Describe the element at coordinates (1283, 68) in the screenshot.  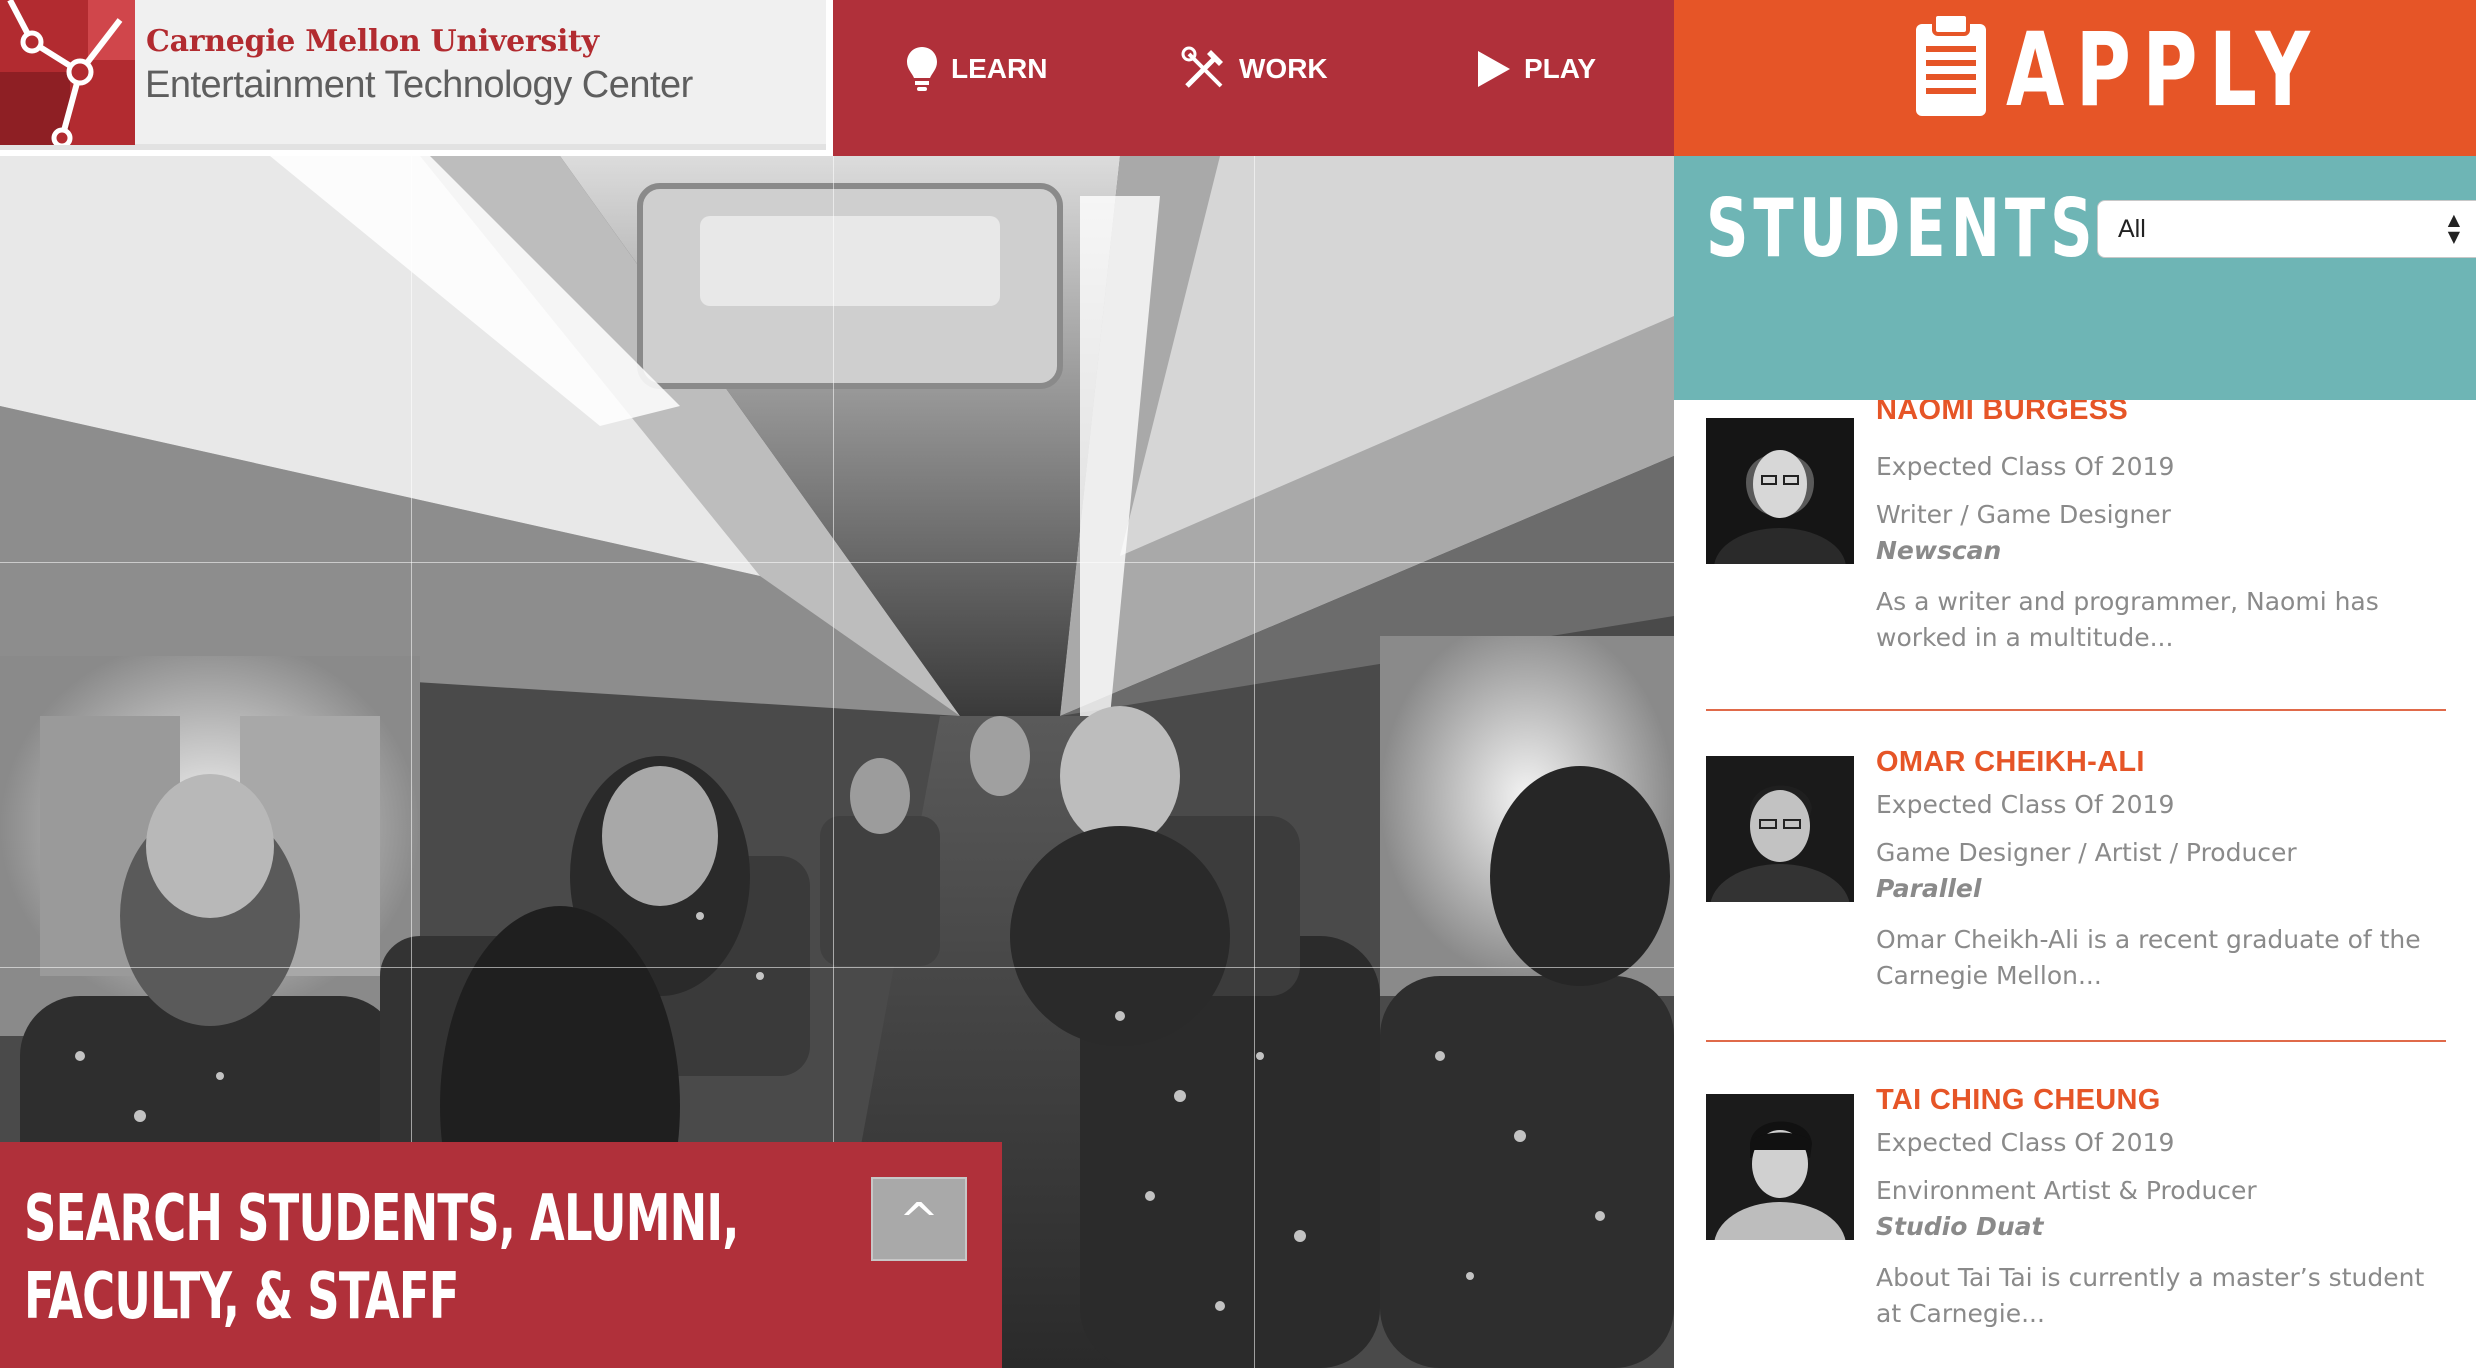
I see `nav-work-label: WORK` at that location.